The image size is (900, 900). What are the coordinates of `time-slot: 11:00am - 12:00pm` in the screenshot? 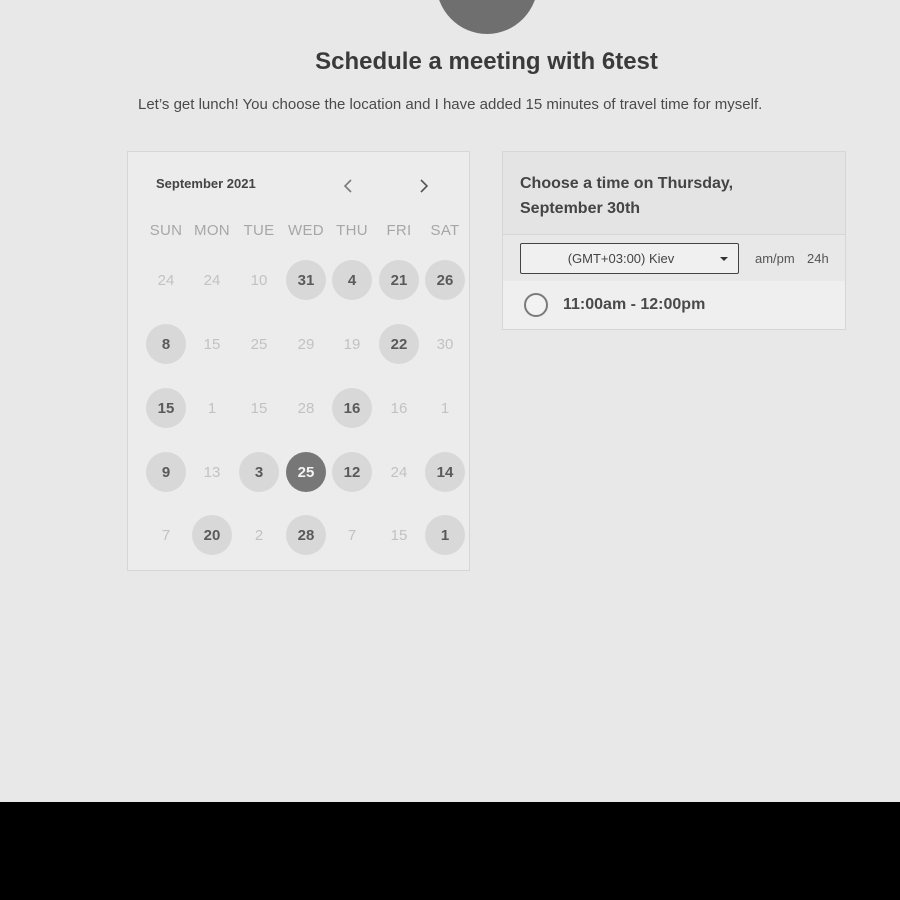 It's located at (674, 305).